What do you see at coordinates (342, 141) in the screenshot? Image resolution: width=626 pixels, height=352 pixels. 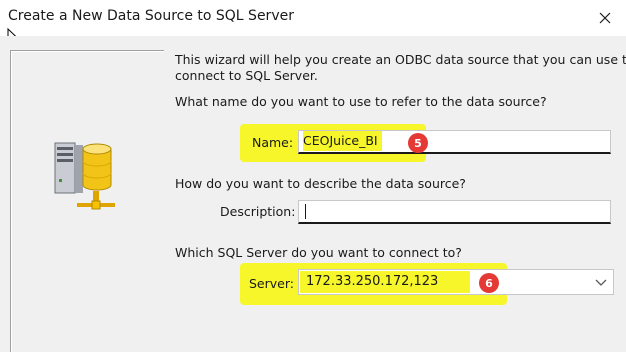 I see `name-input-value: CEOJuice_BI` at bounding box center [342, 141].